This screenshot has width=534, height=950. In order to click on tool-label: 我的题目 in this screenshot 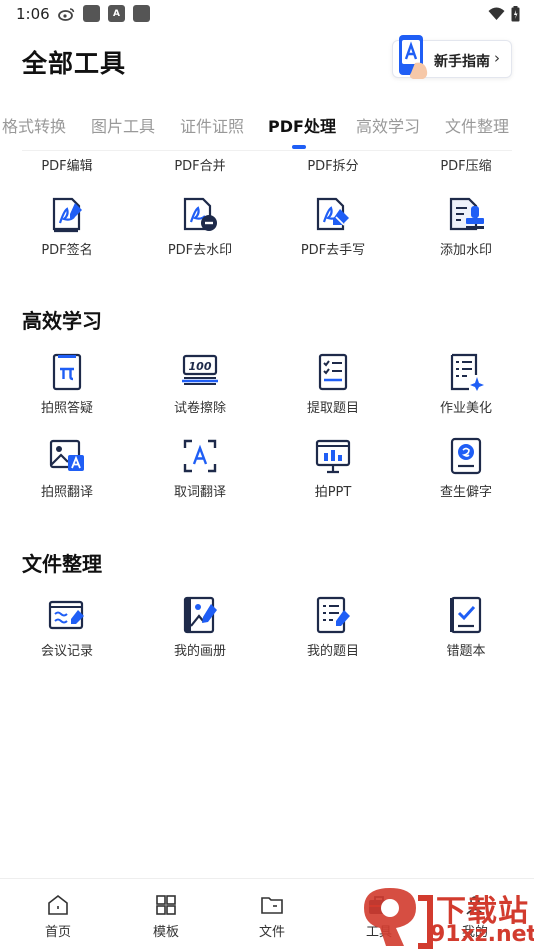, I will do `click(332, 651)`.